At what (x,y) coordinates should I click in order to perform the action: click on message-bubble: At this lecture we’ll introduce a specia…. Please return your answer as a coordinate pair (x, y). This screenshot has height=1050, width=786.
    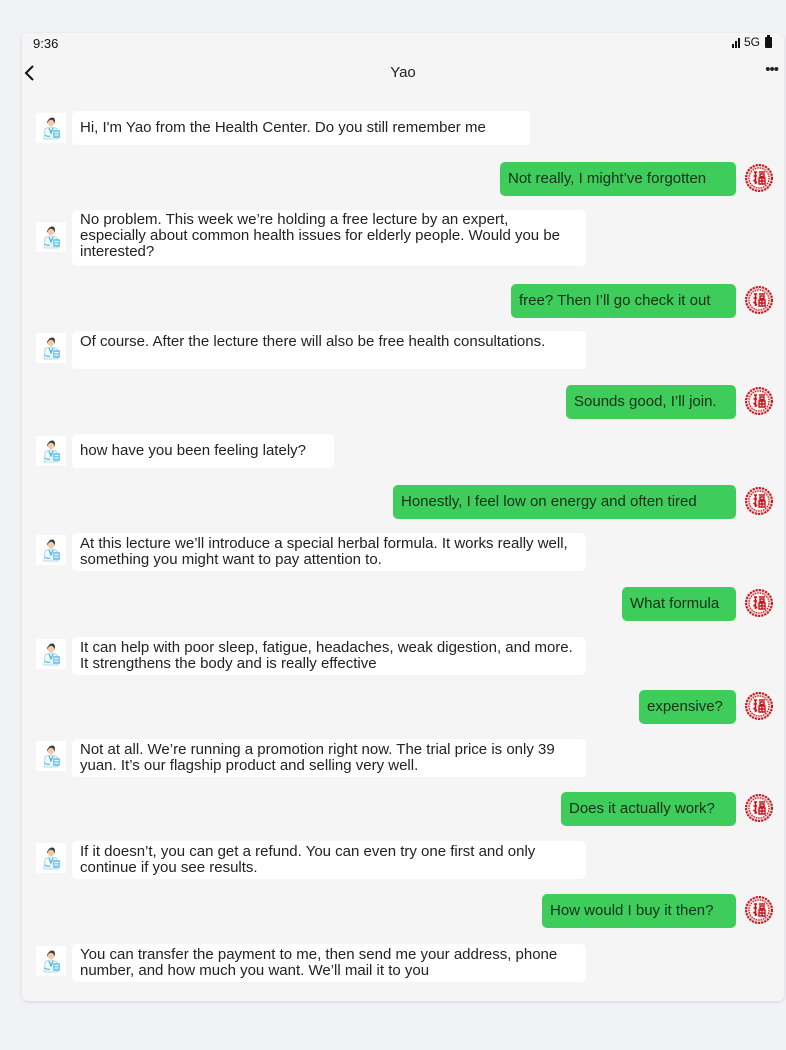
    Looking at the image, I should click on (329, 552).